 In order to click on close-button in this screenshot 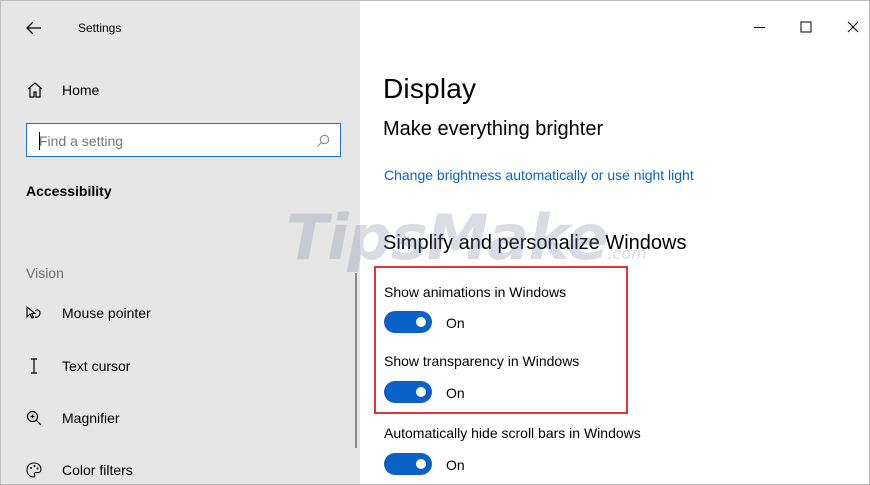, I will do `click(853, 27)`.